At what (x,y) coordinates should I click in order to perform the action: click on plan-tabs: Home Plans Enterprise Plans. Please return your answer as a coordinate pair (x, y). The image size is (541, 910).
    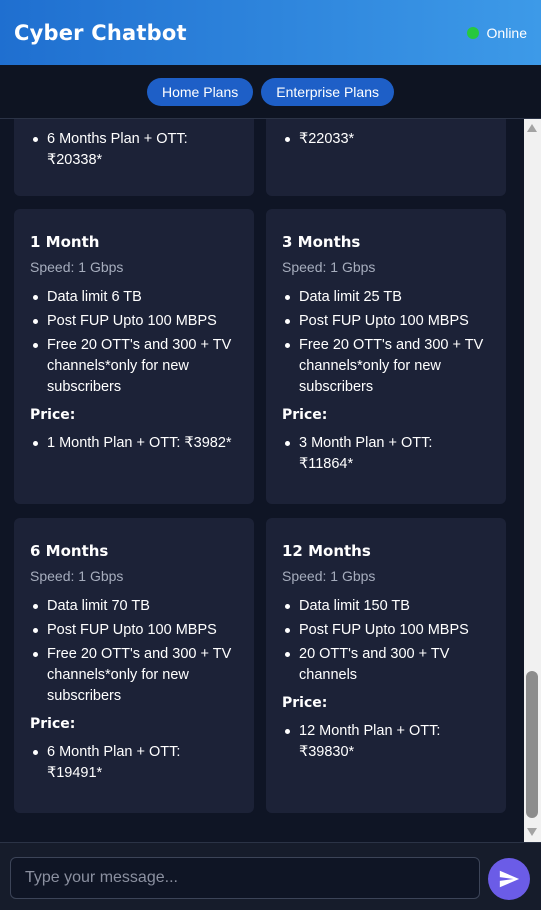
    Looking at the image, I should click on (270, 92).